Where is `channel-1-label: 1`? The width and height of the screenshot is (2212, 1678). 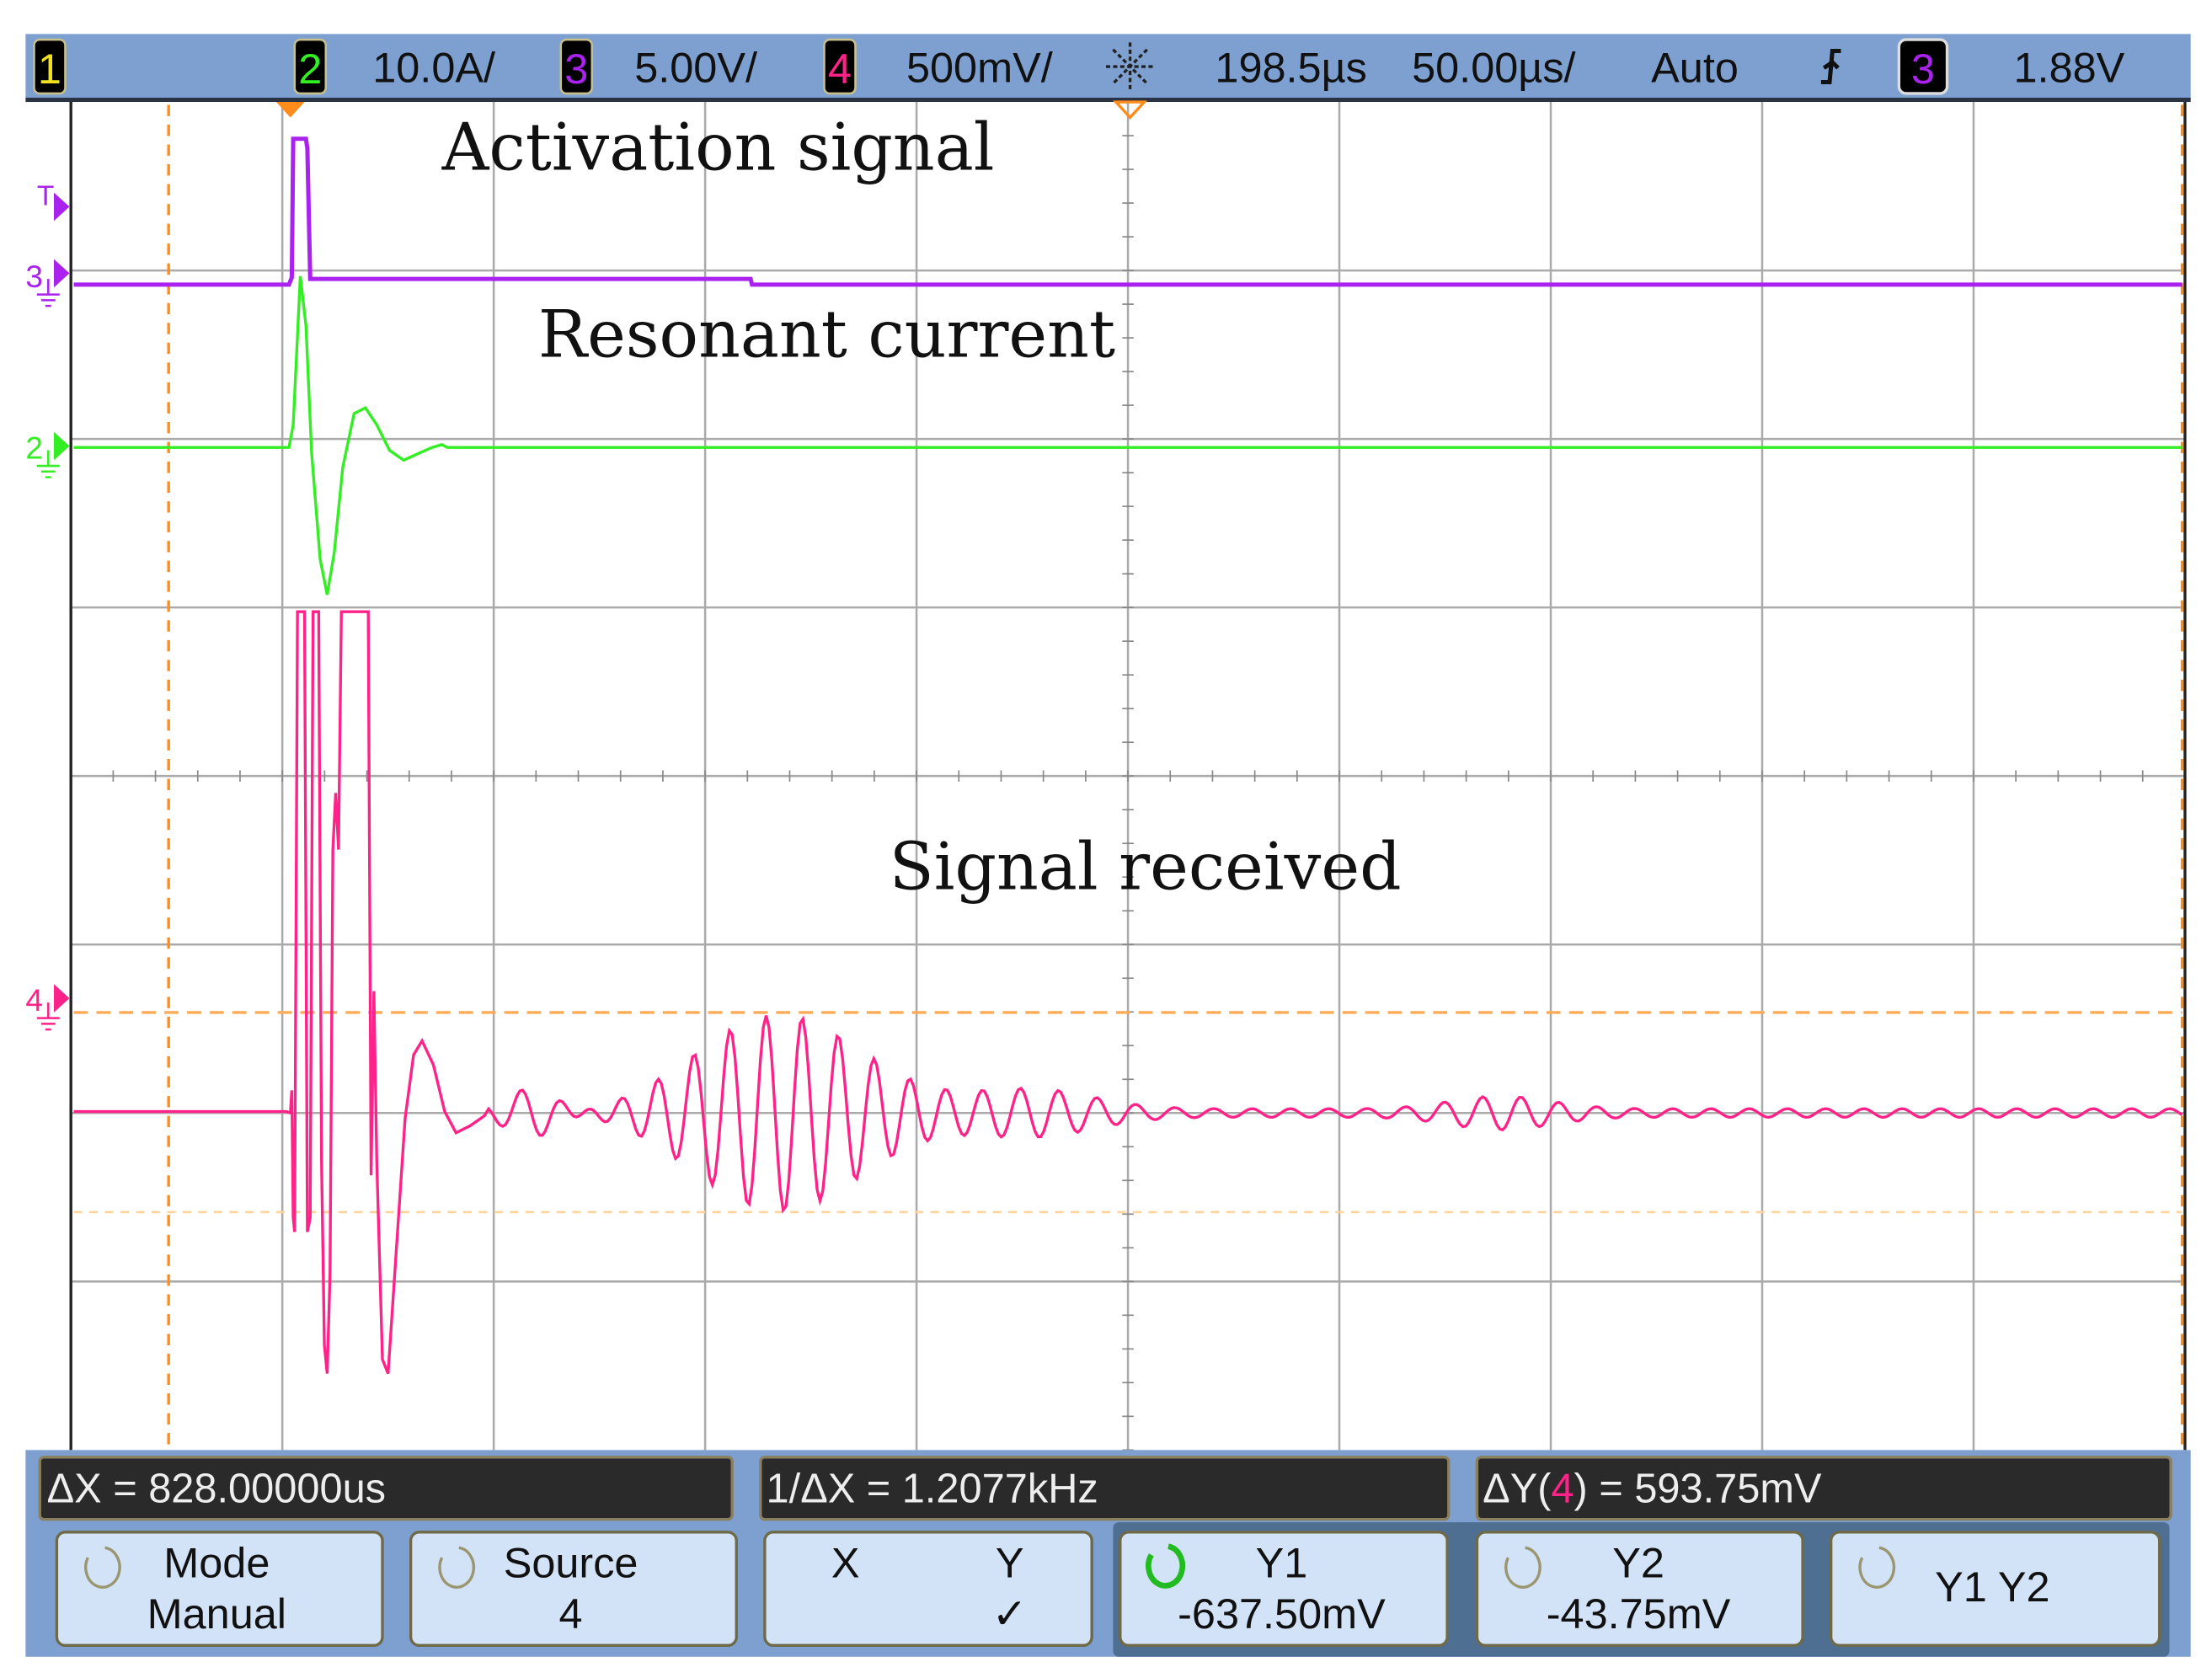
channel-1-label: 1 is located at coordinates (49, 69).